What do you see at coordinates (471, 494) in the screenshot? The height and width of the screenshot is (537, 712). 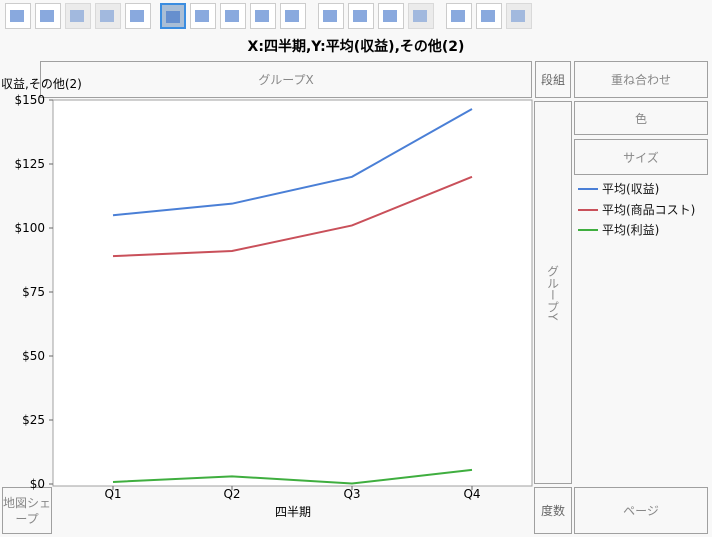 I see `x-tick-label: Q4` at bounding box center [471, 494].